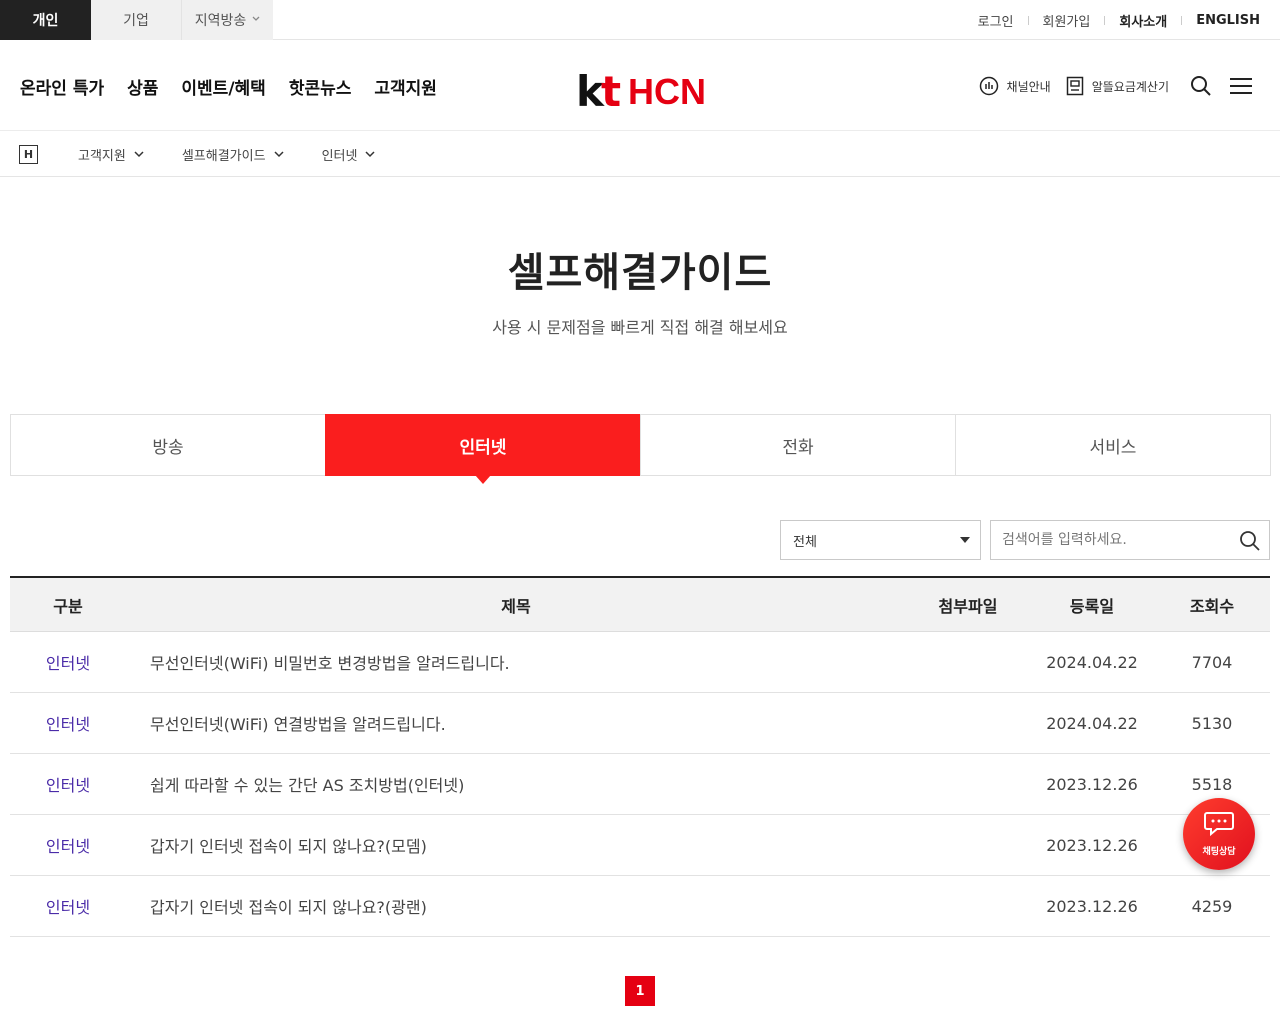 The image size is (1280, 1024). What do you see at coordinates (223, 156) in the screenshot?
I see `breadcrumb-label: 셀프해결가이드` at bounding box center [223, 156].